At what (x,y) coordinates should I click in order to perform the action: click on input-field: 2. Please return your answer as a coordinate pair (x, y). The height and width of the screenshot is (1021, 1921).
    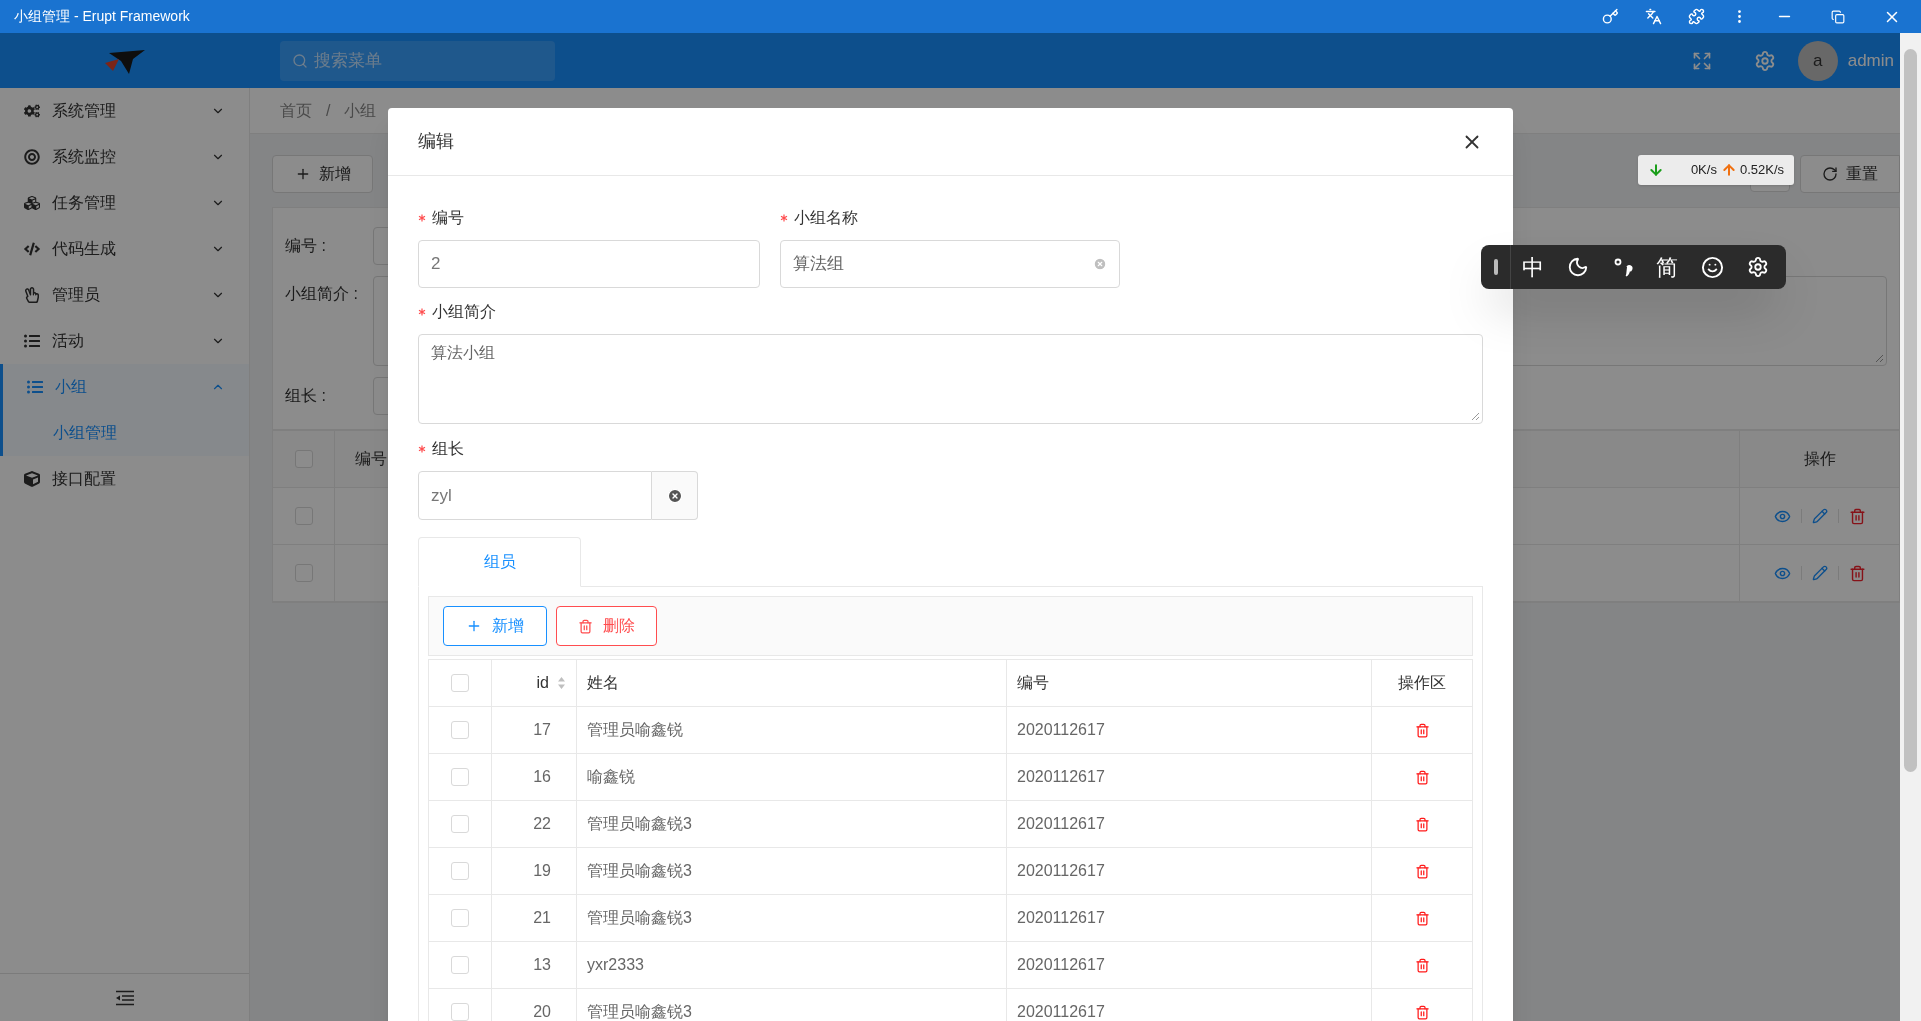
    Looking at the image, I should click on (589, 264).